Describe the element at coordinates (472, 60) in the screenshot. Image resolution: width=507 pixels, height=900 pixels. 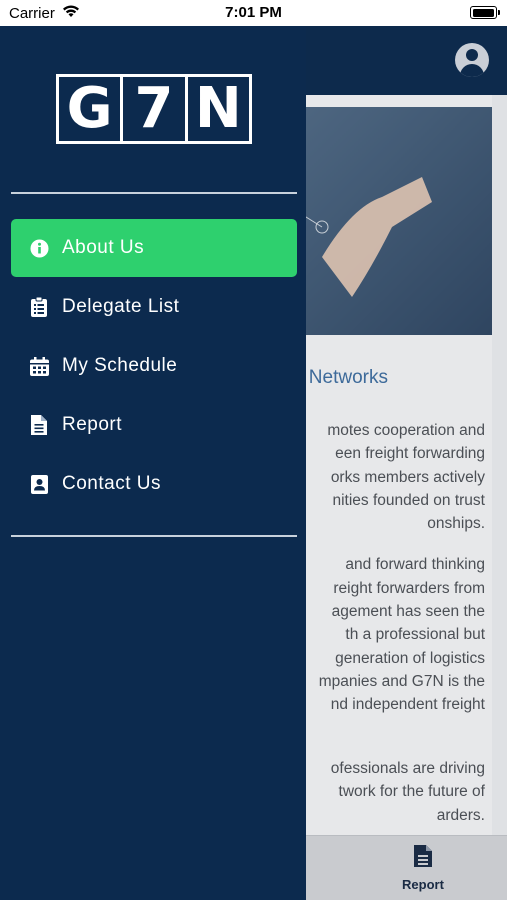
I see `profile-icon` at that location.